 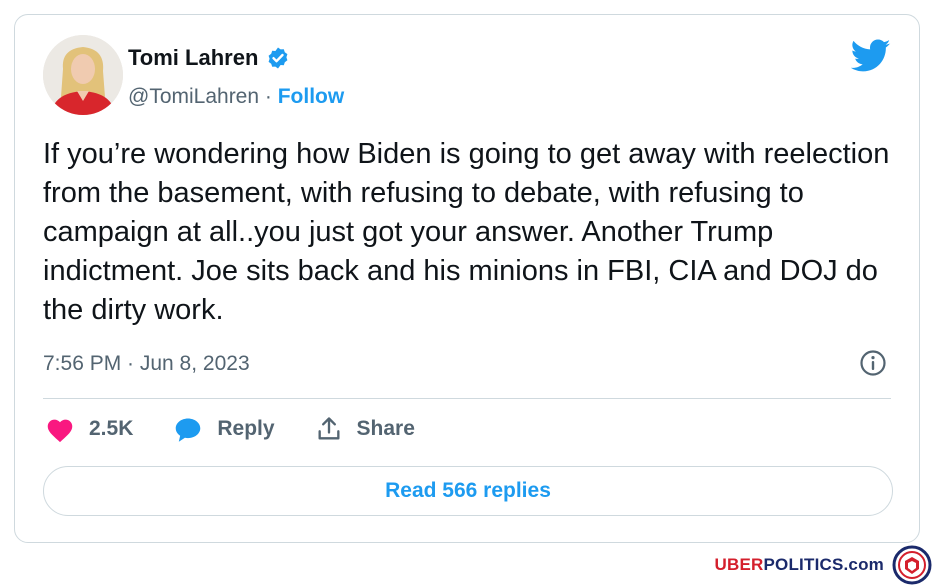 What do you see at coordinates (468, 491) in the screenshot?
I see `read-replies-button: Read 566 replies` at bounding box center [468, 491].